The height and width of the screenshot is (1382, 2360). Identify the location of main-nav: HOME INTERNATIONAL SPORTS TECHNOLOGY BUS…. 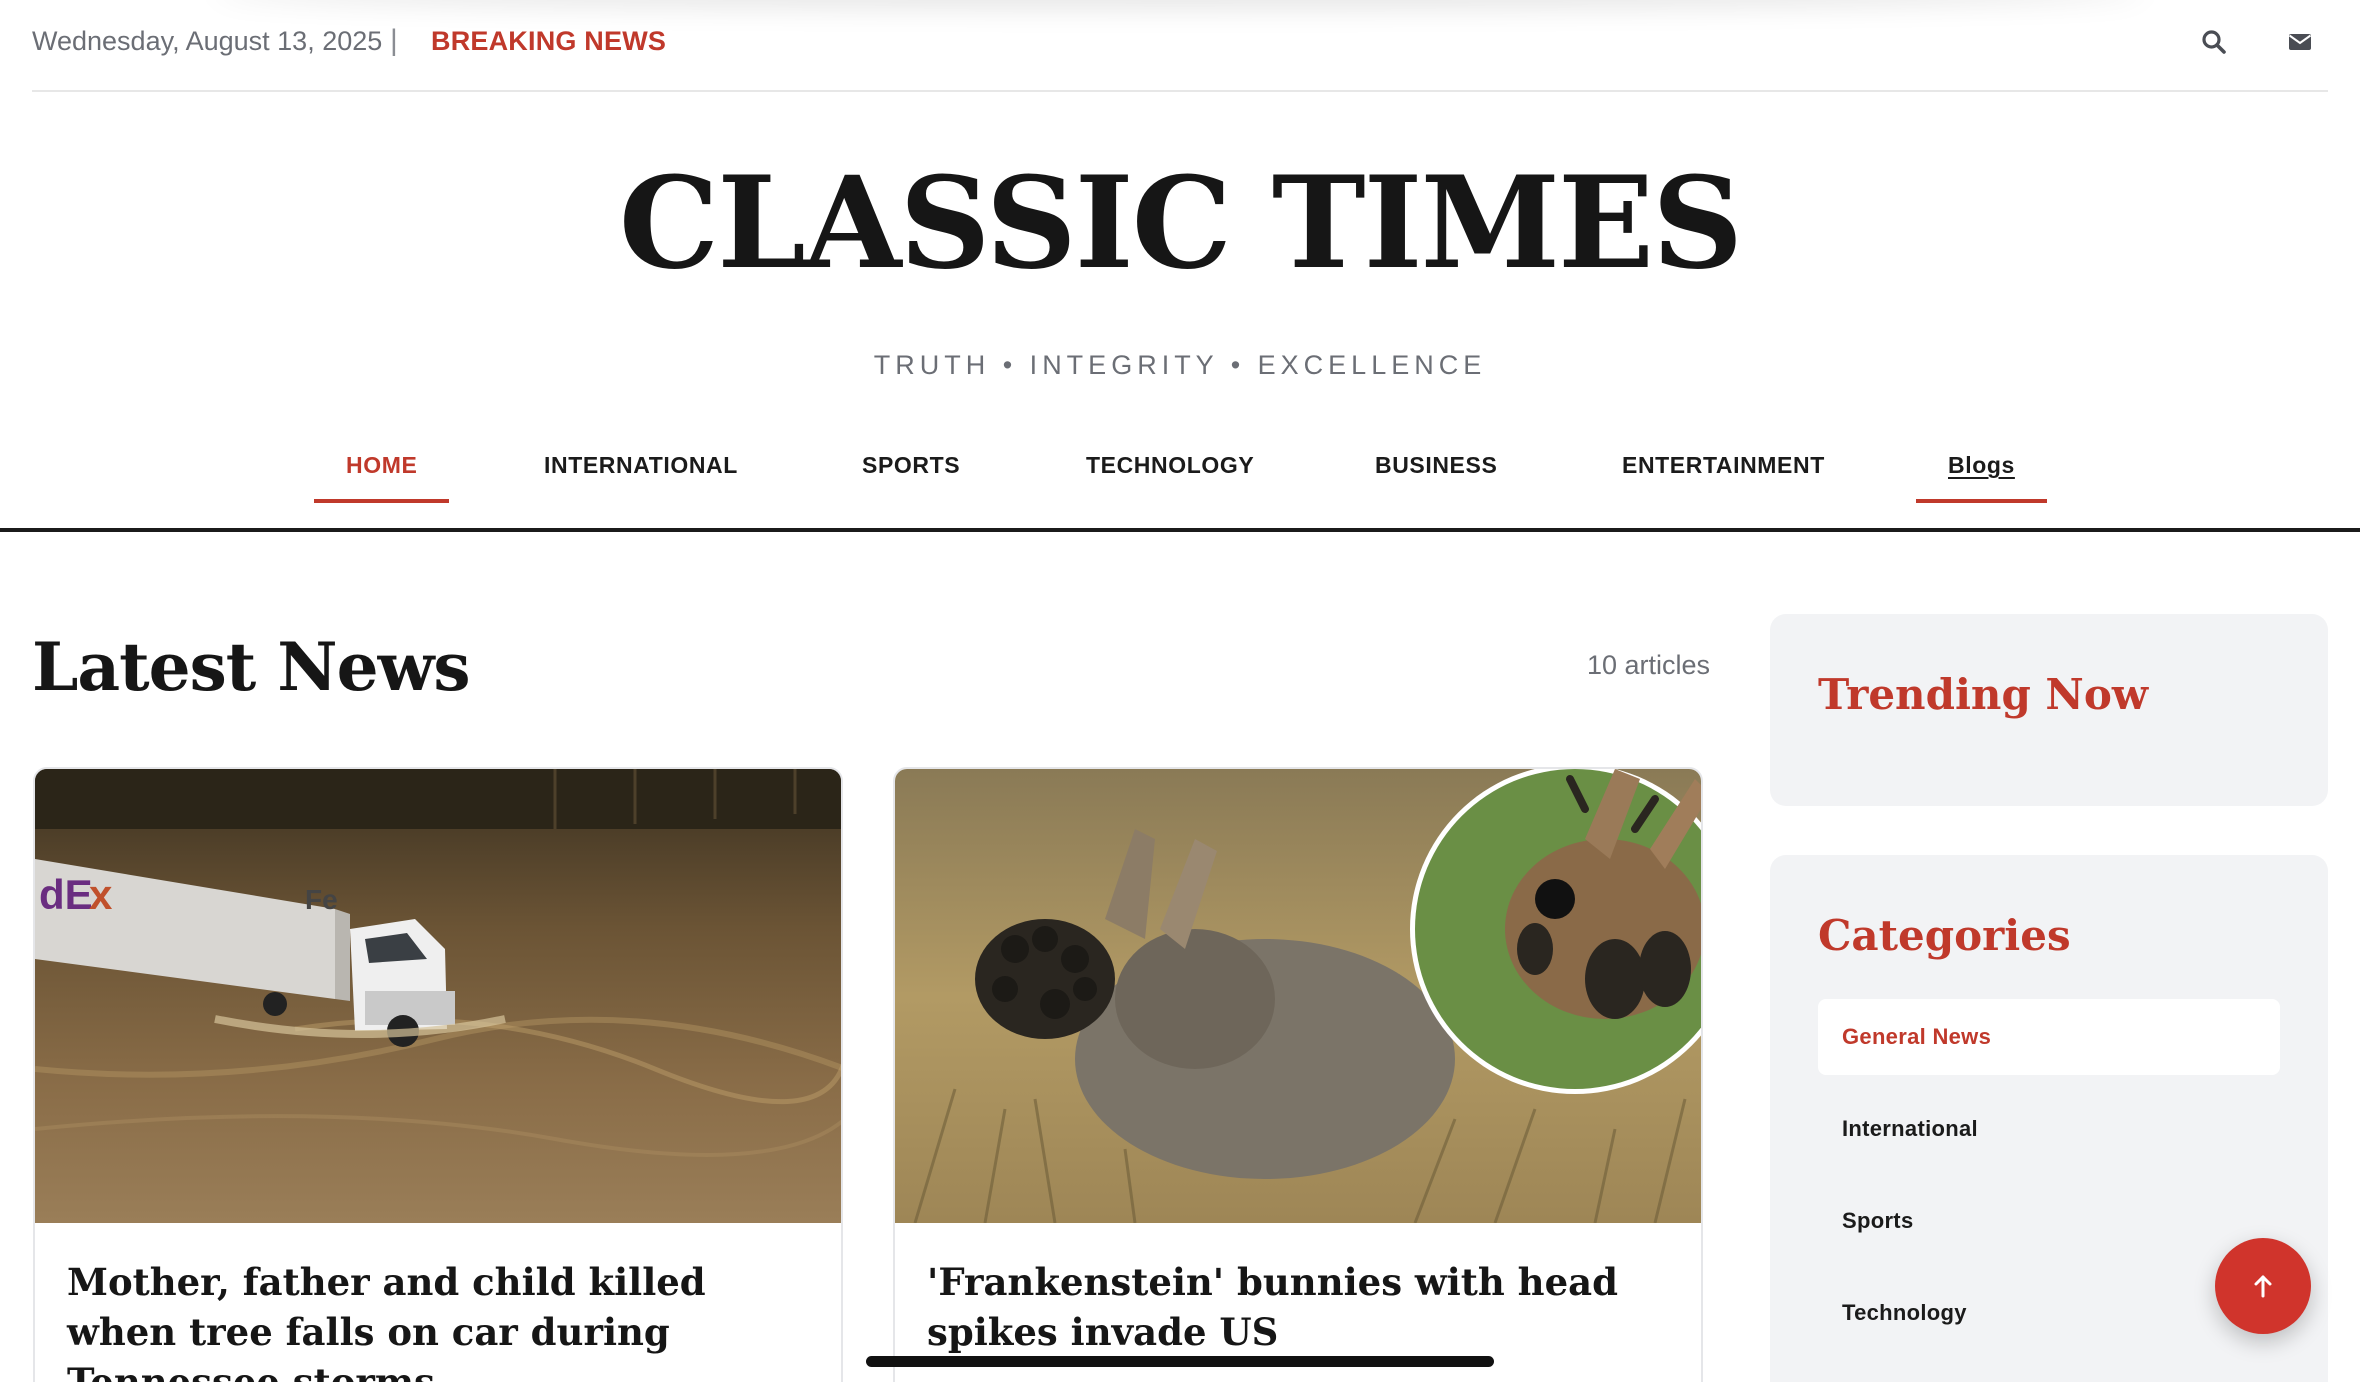
(1180, 486).